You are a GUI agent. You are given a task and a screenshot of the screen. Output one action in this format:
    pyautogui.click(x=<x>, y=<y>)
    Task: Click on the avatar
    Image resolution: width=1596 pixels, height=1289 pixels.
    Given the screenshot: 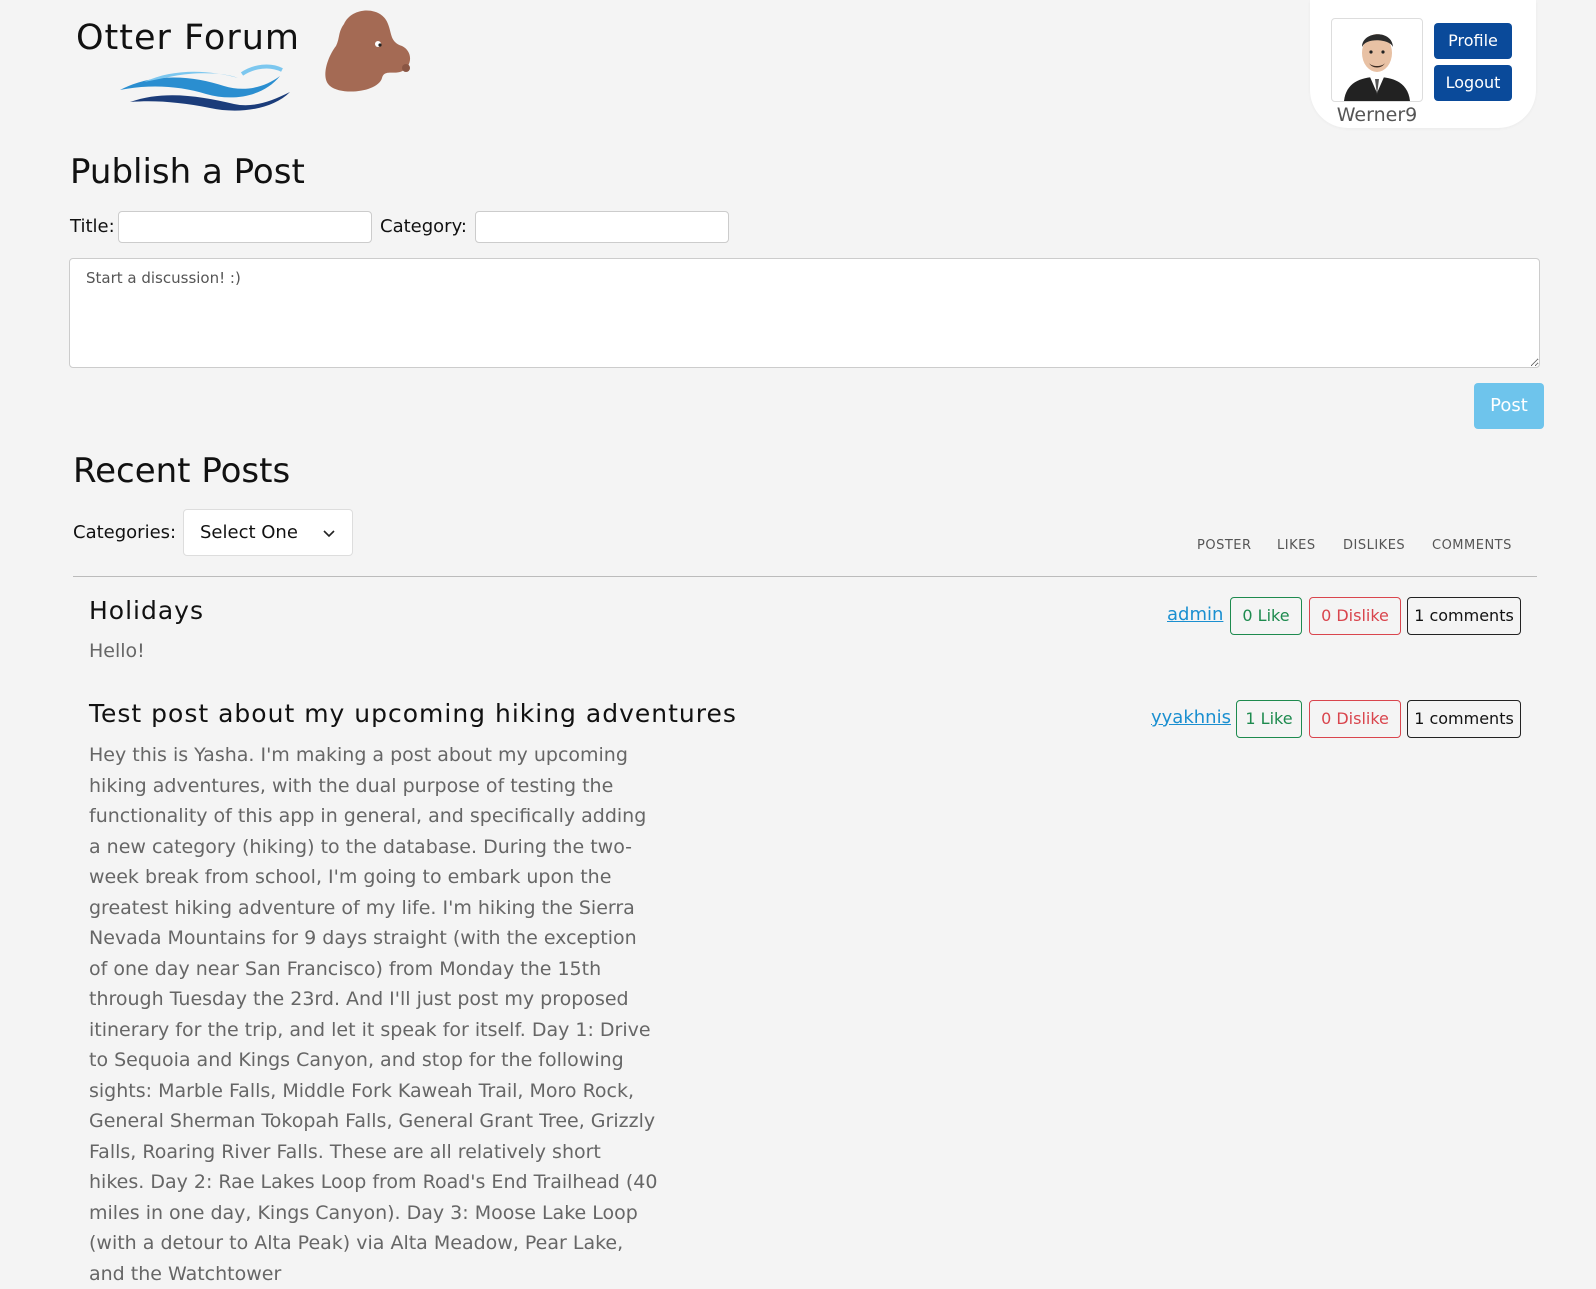 What is the action you would take?
    pyautogui.click(x=1377, y=60)
    